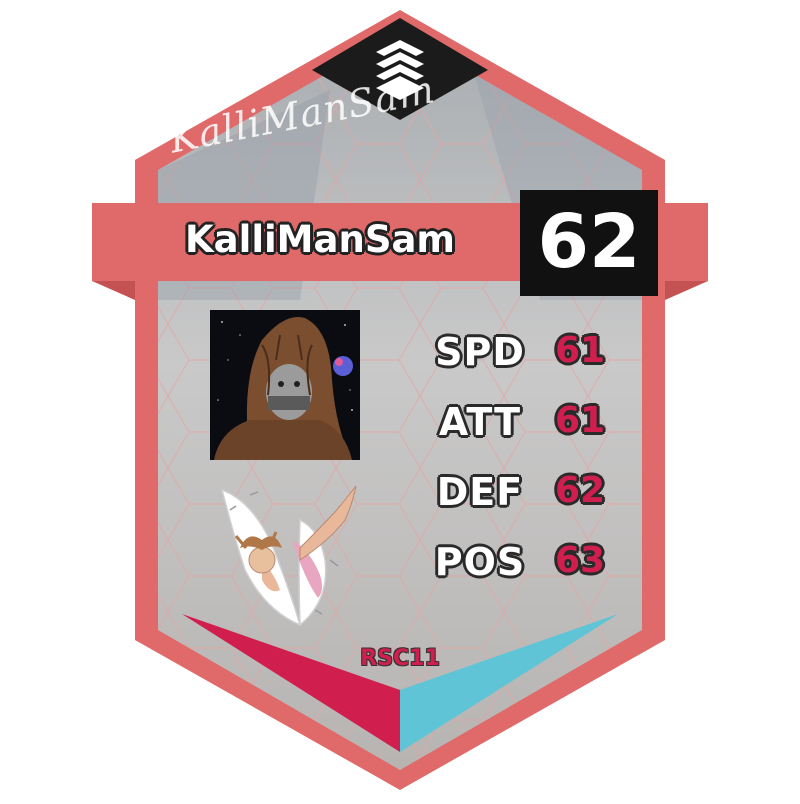 The width and height of the screenshot is (800, 804). Describe the element at coordinates (285, 385) in the screenshot. I see `hairy-creature-avatar` at that location.